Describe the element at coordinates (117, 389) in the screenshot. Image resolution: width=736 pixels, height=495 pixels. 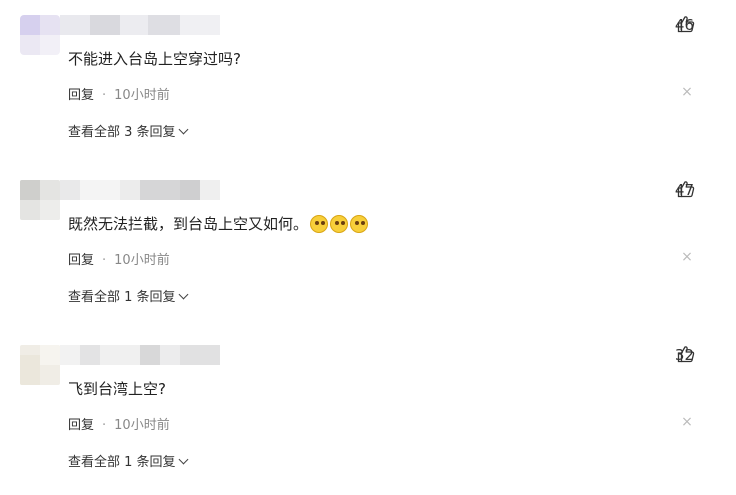
I see `comment-text: 飞到台湾上空?` at that location.